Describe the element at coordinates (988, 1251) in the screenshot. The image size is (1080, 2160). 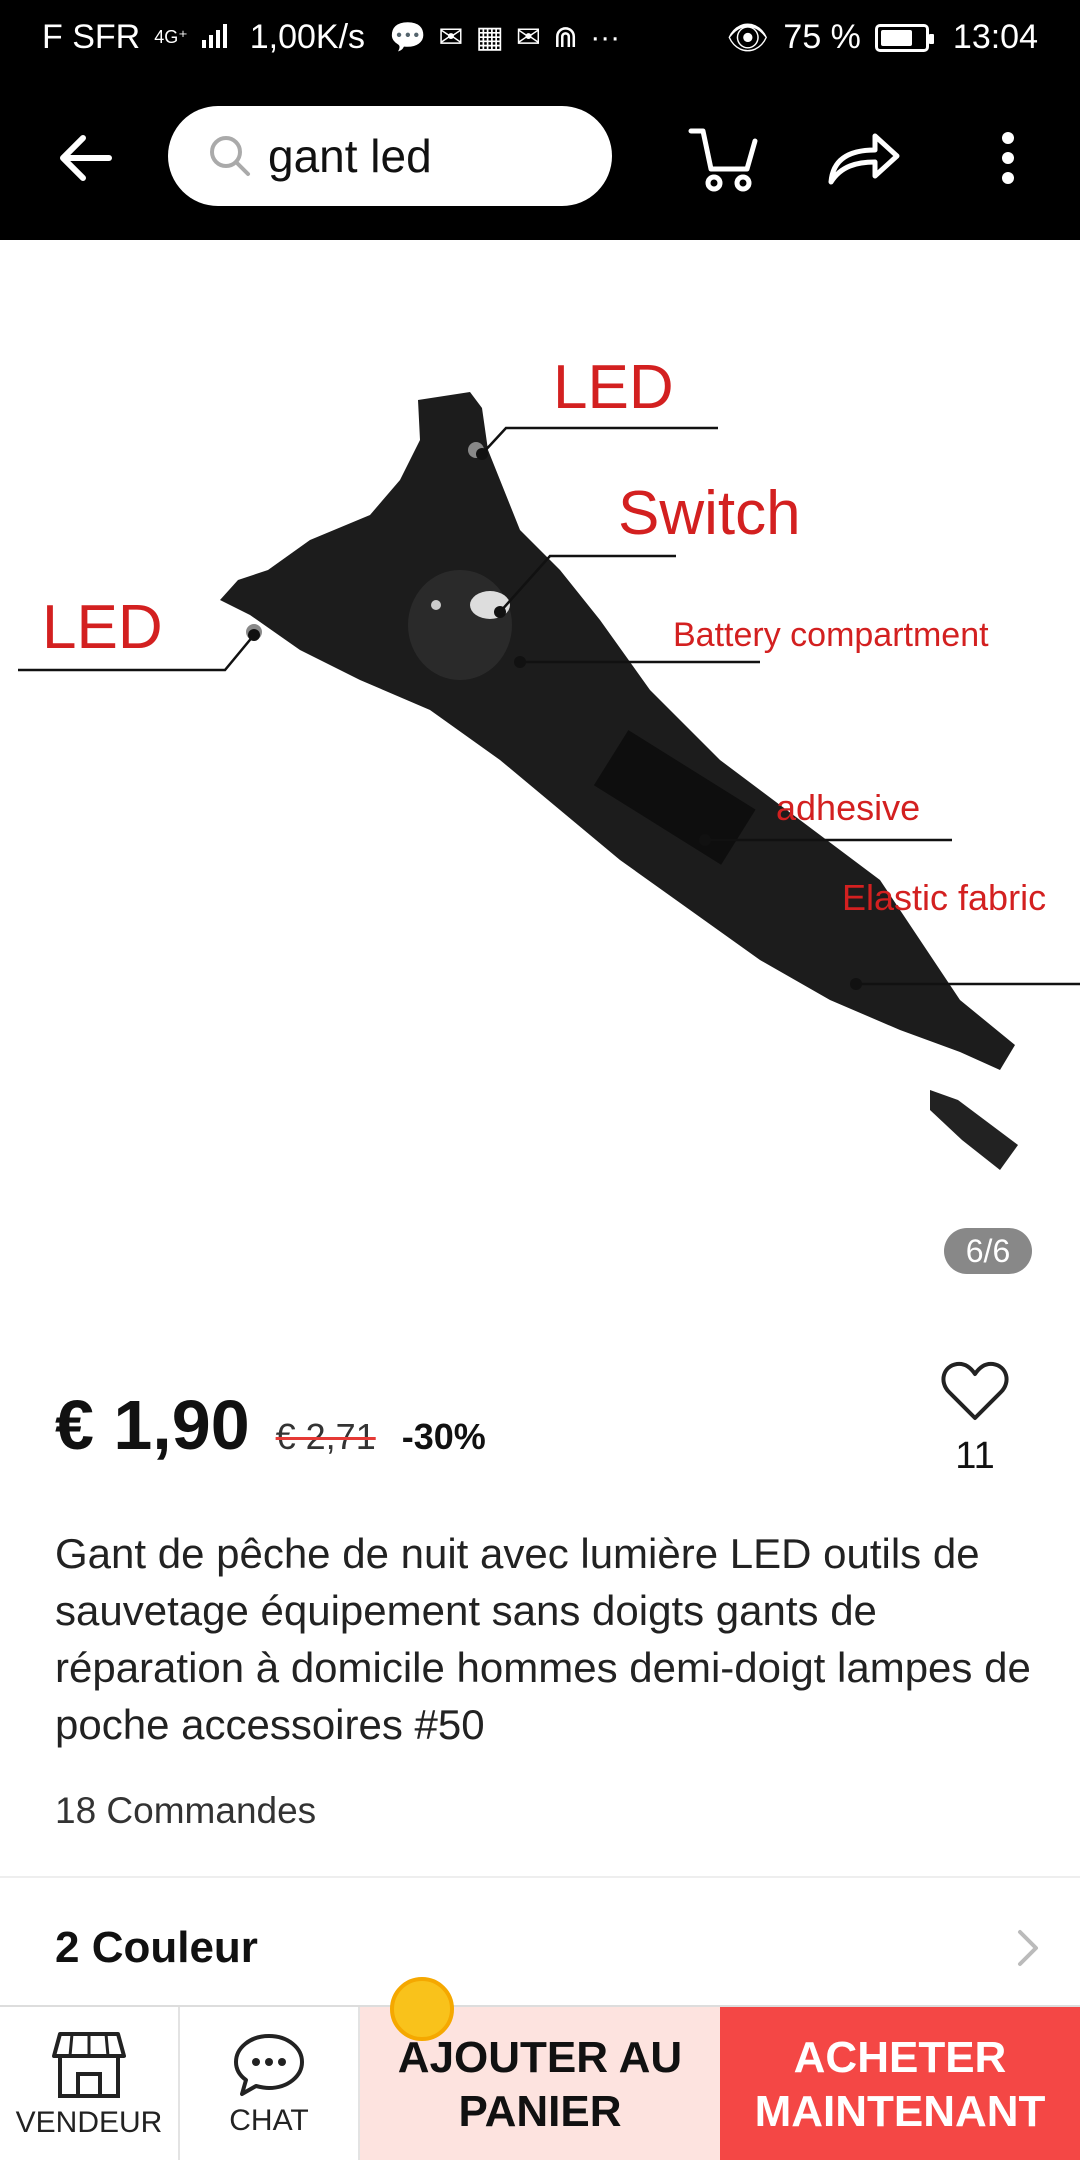
I see `image-counter: 6/6` at that location.